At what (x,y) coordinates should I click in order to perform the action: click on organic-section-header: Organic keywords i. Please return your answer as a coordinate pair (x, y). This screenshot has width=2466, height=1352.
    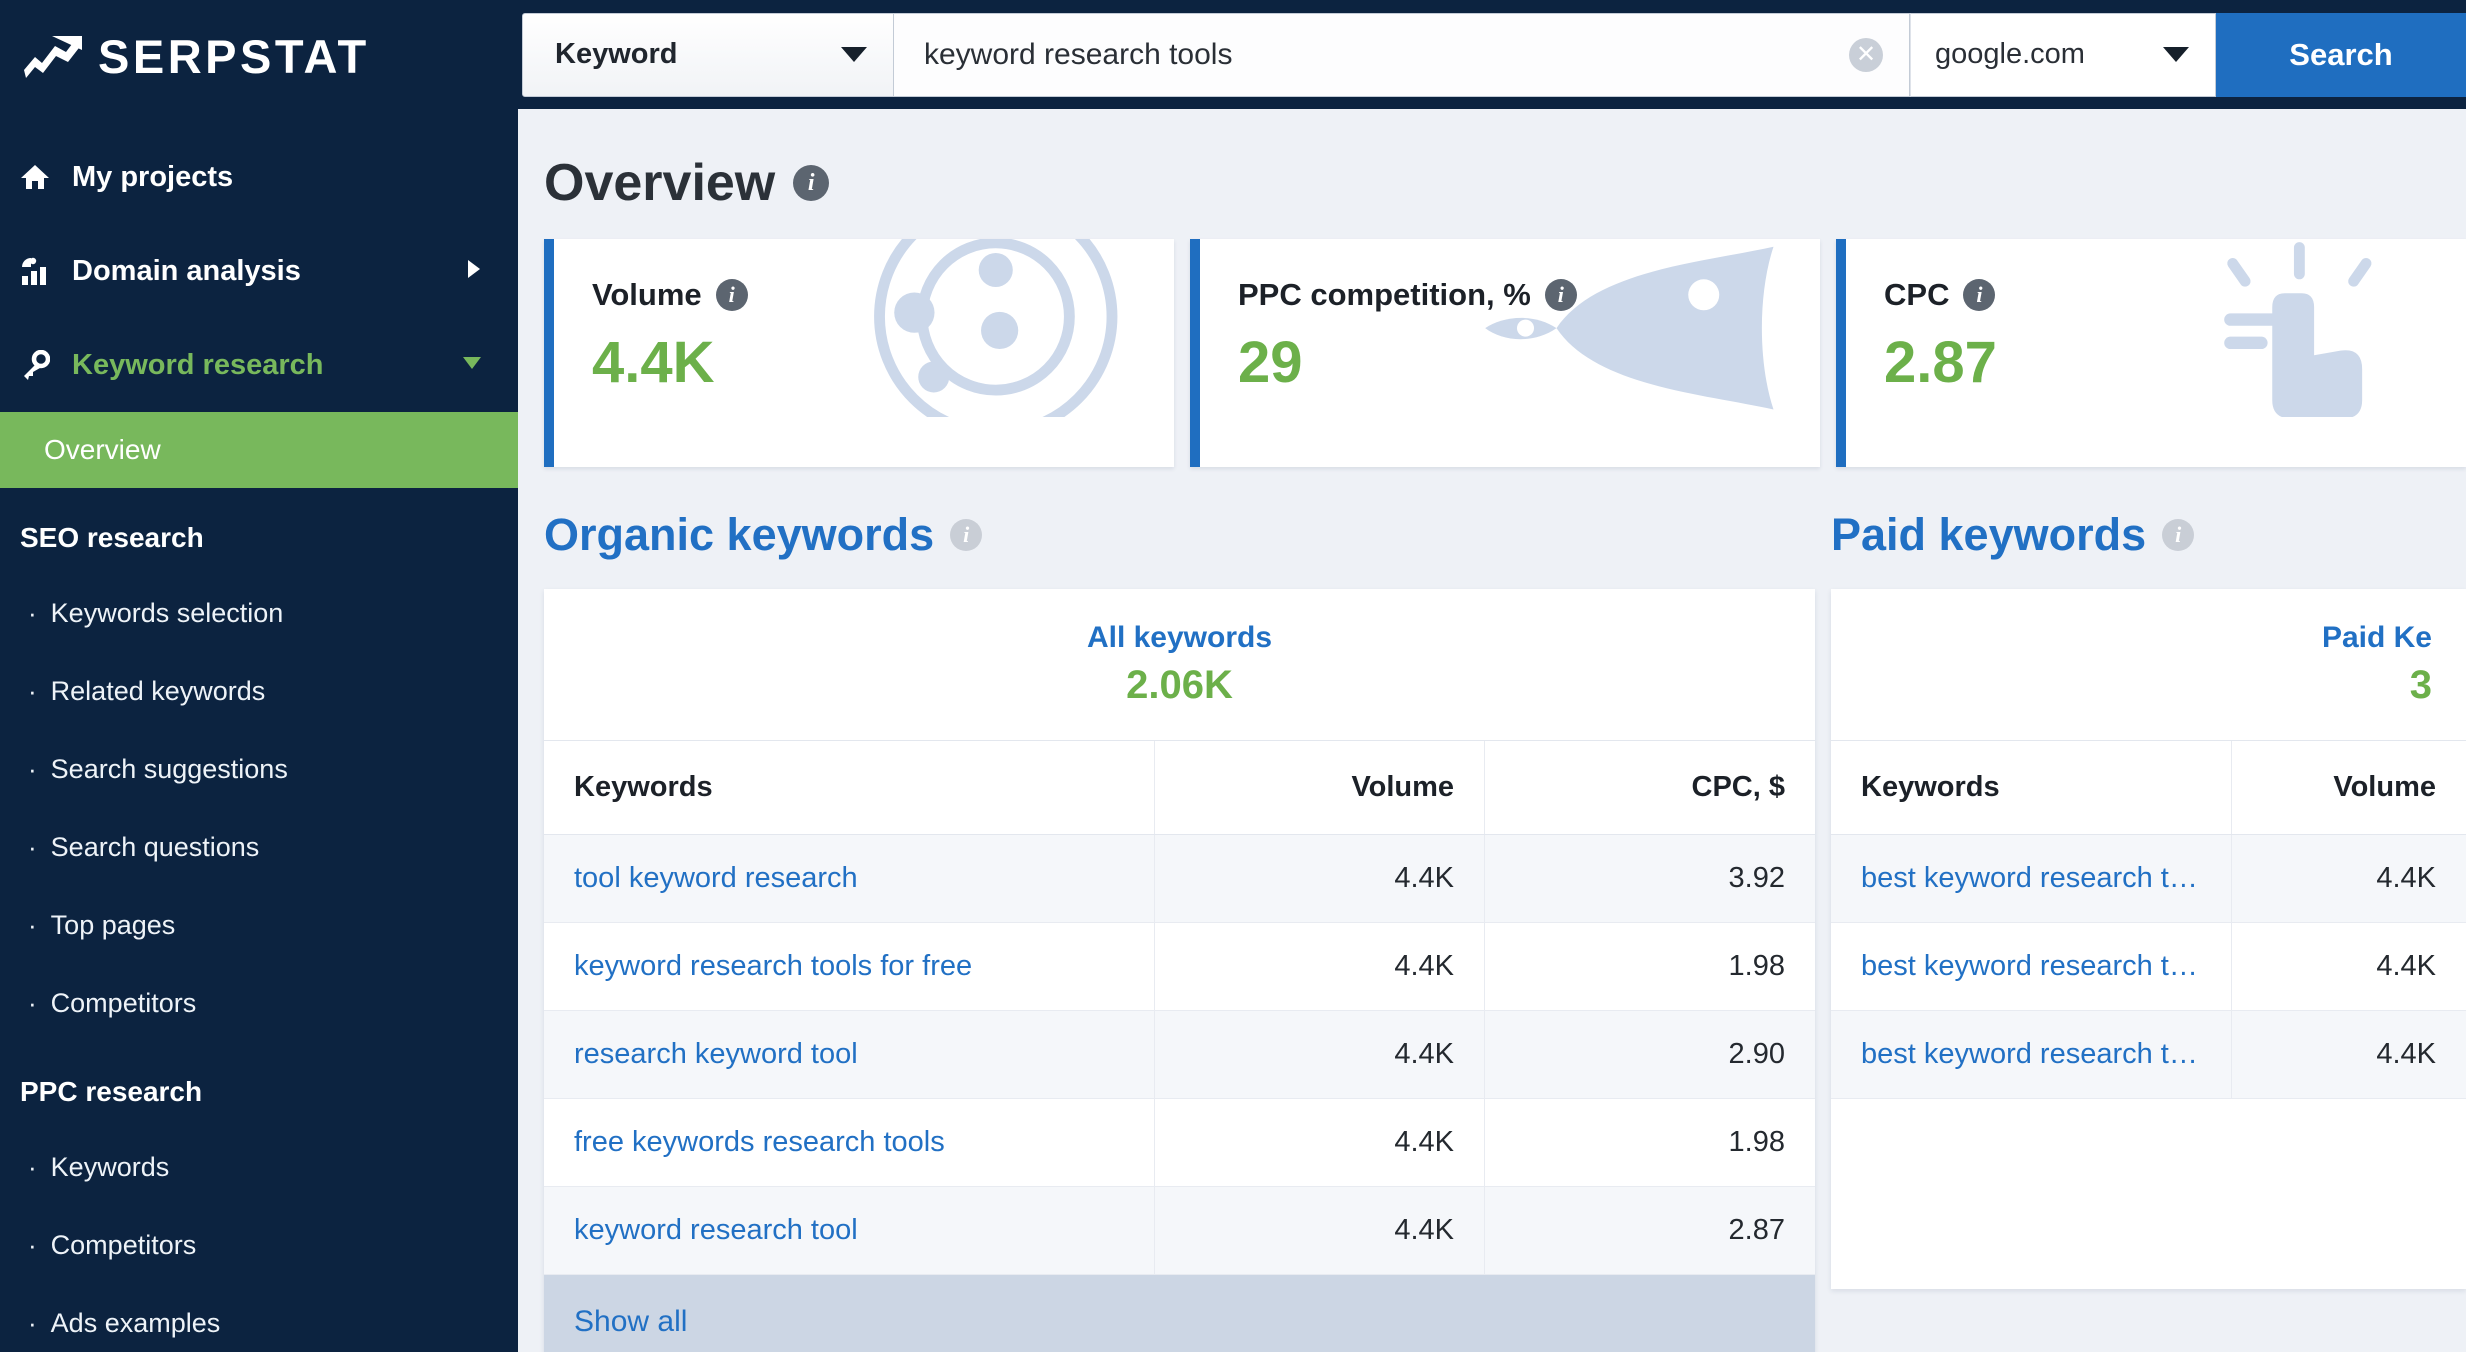
    Looking at the image, I should click on (1179, 535).